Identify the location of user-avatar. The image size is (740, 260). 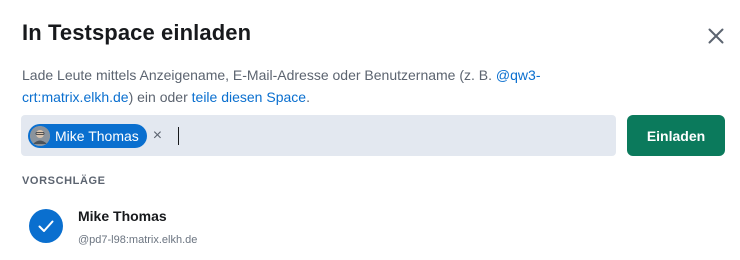
(40, 135).